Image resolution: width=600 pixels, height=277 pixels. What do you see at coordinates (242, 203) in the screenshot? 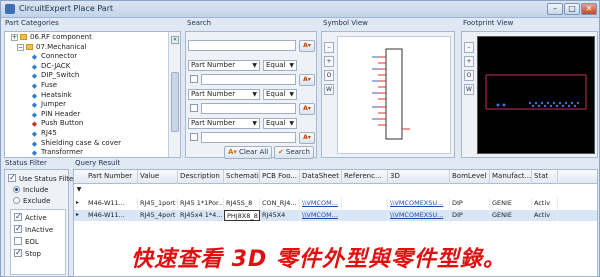
I see `table-cell: RJ45S_8` at bounding box center [242, 203].